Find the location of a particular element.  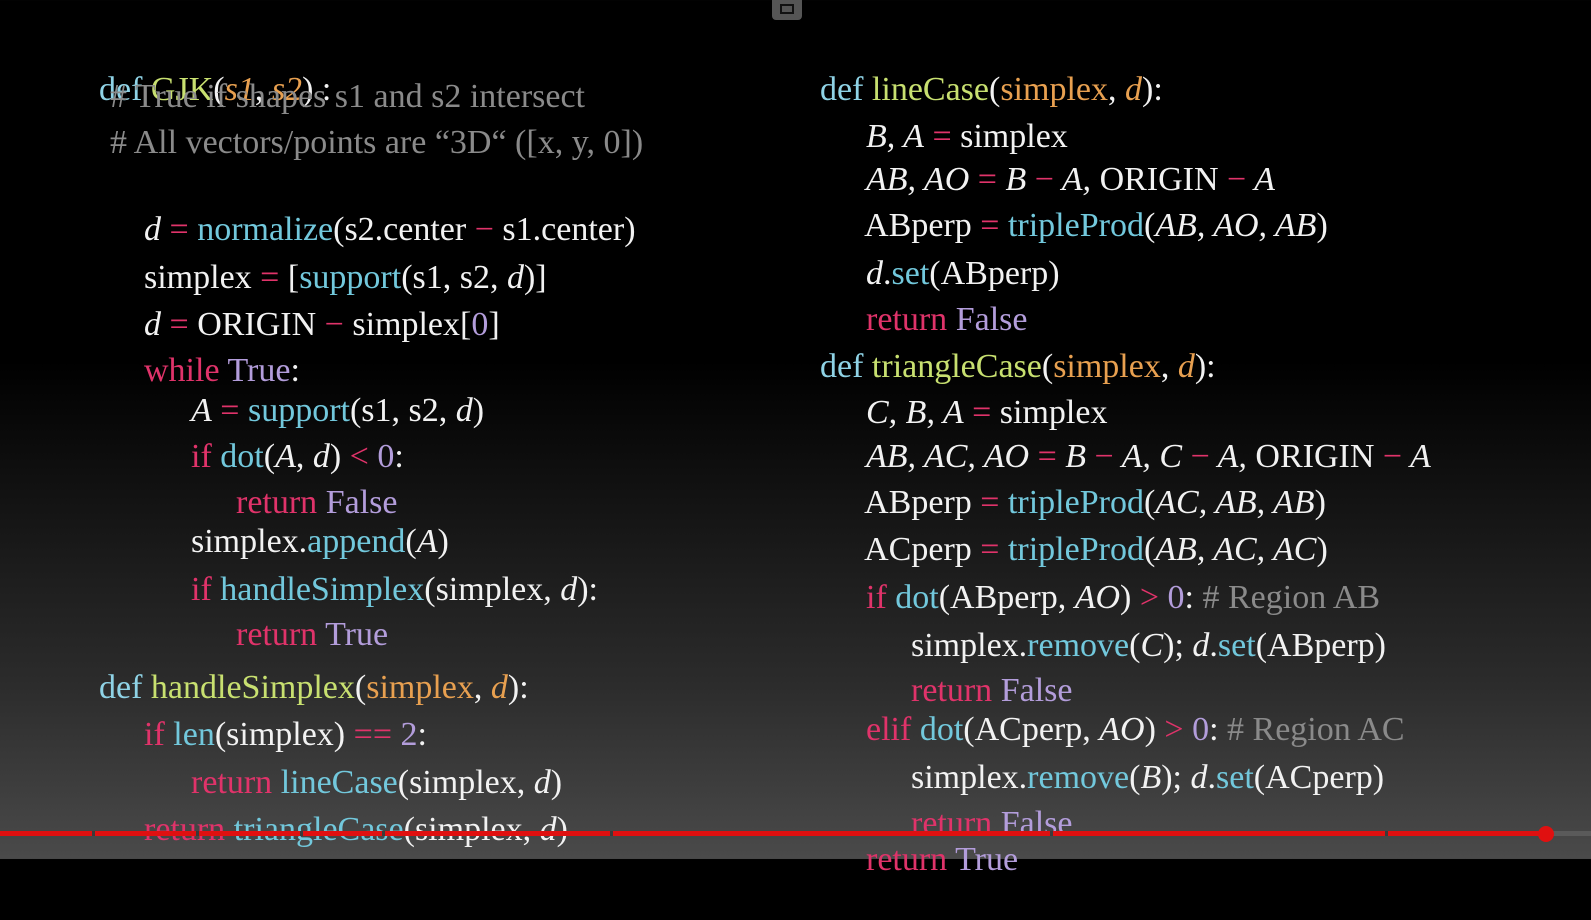

text: (ABperp) is located at coordinates (1320, 645).